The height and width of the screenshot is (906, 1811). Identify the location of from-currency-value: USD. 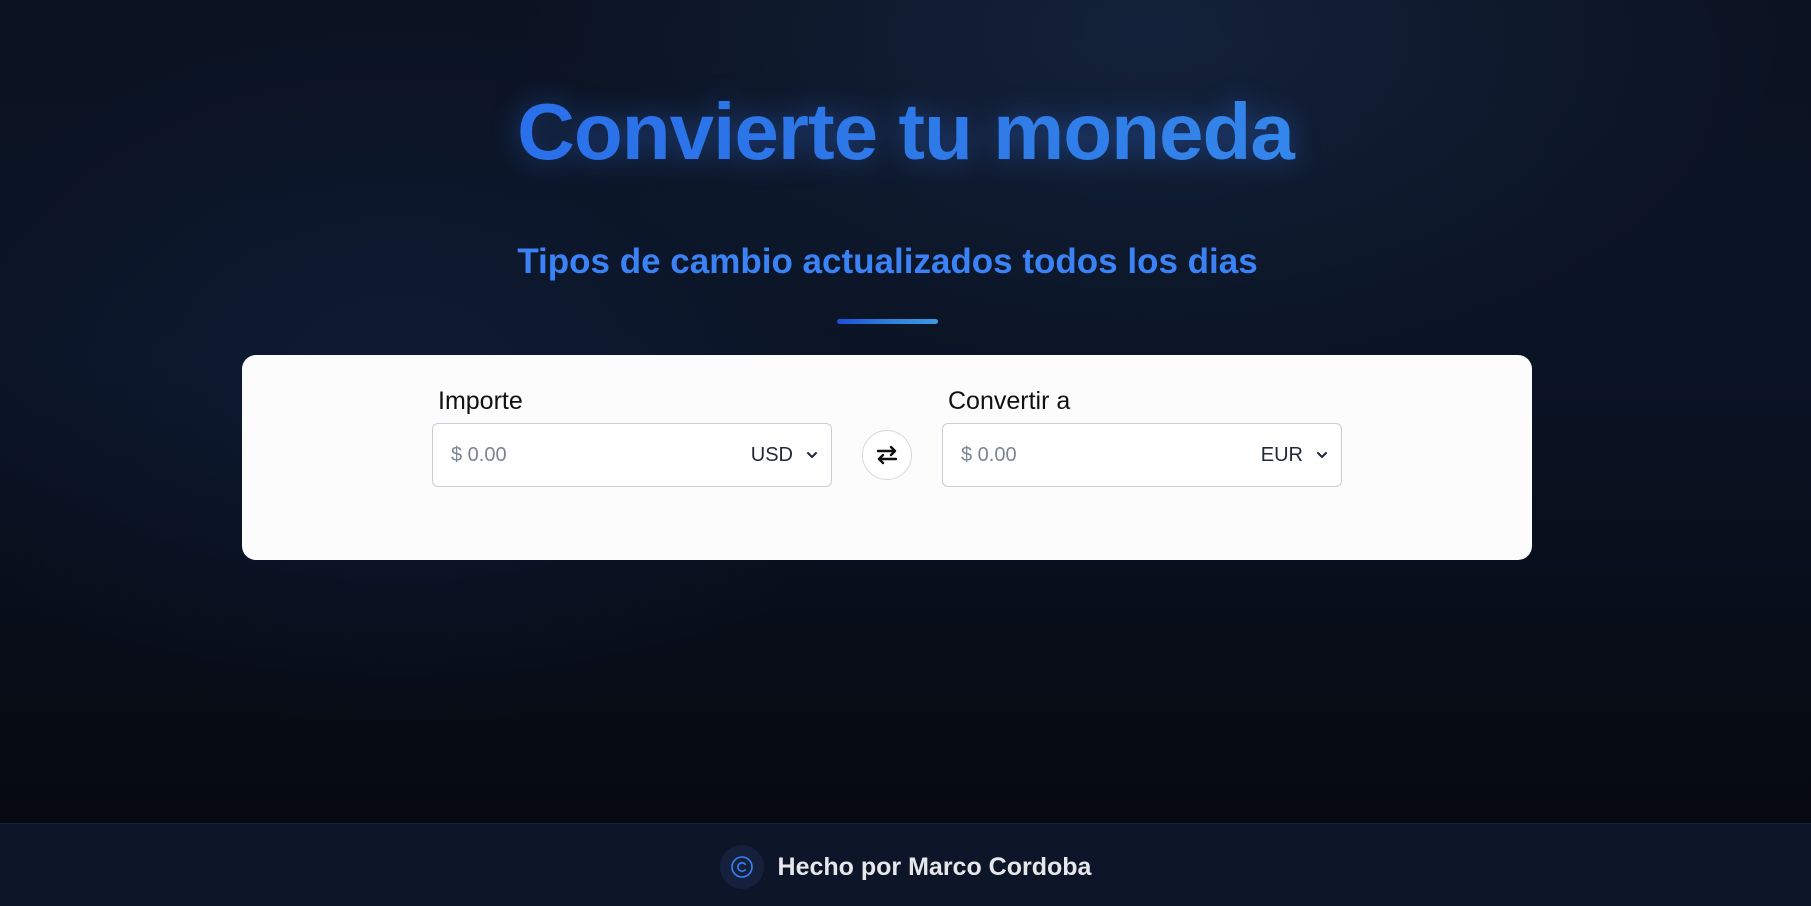
(771, 454).